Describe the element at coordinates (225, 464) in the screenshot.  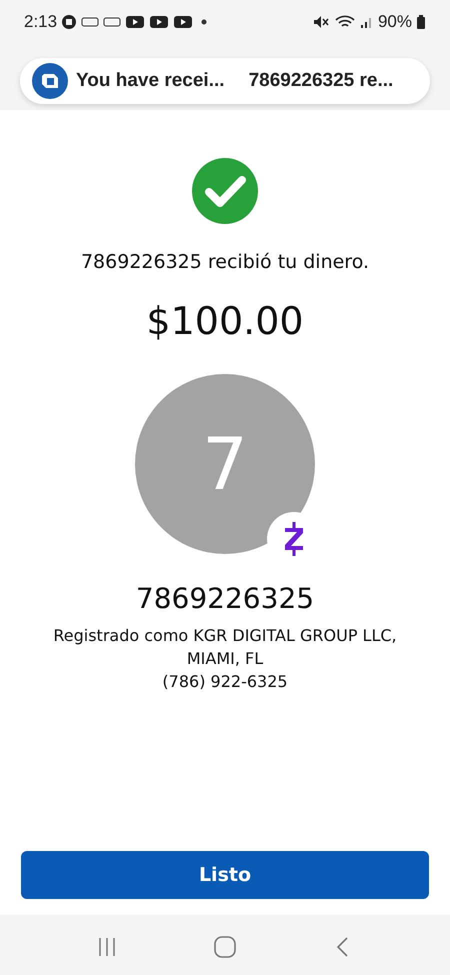
I see `avatar: 7` at that location.